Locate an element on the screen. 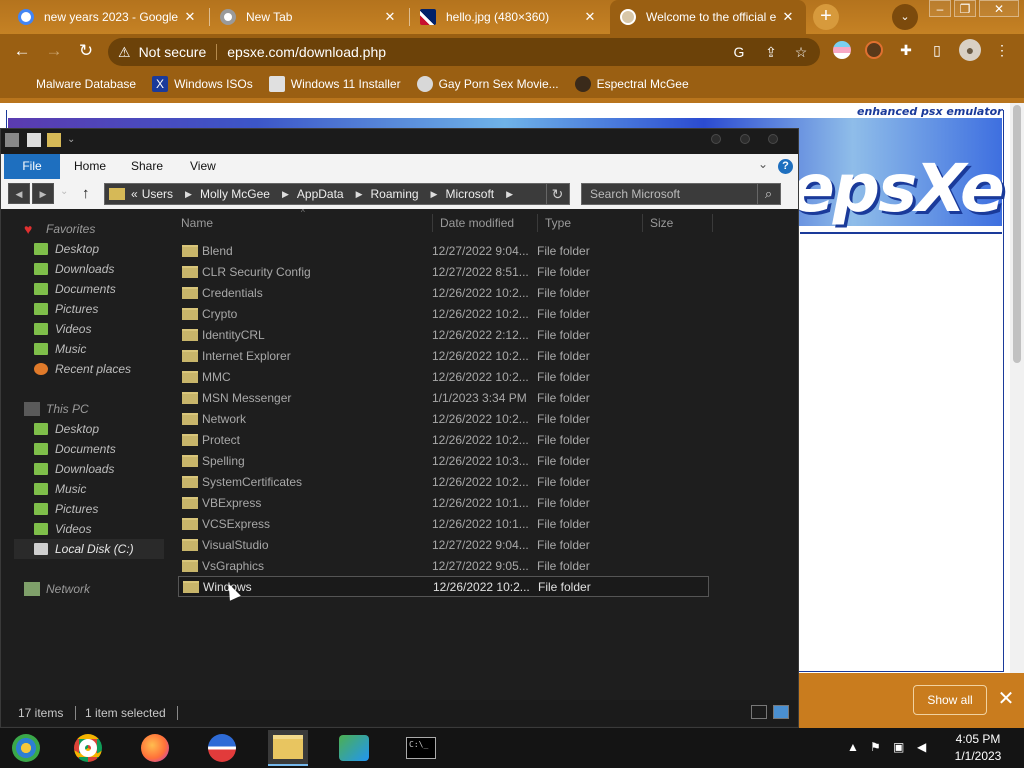 This screenshot has height=768, width=1024. search-icon: ⌕ is located at coordinates (768, 194).